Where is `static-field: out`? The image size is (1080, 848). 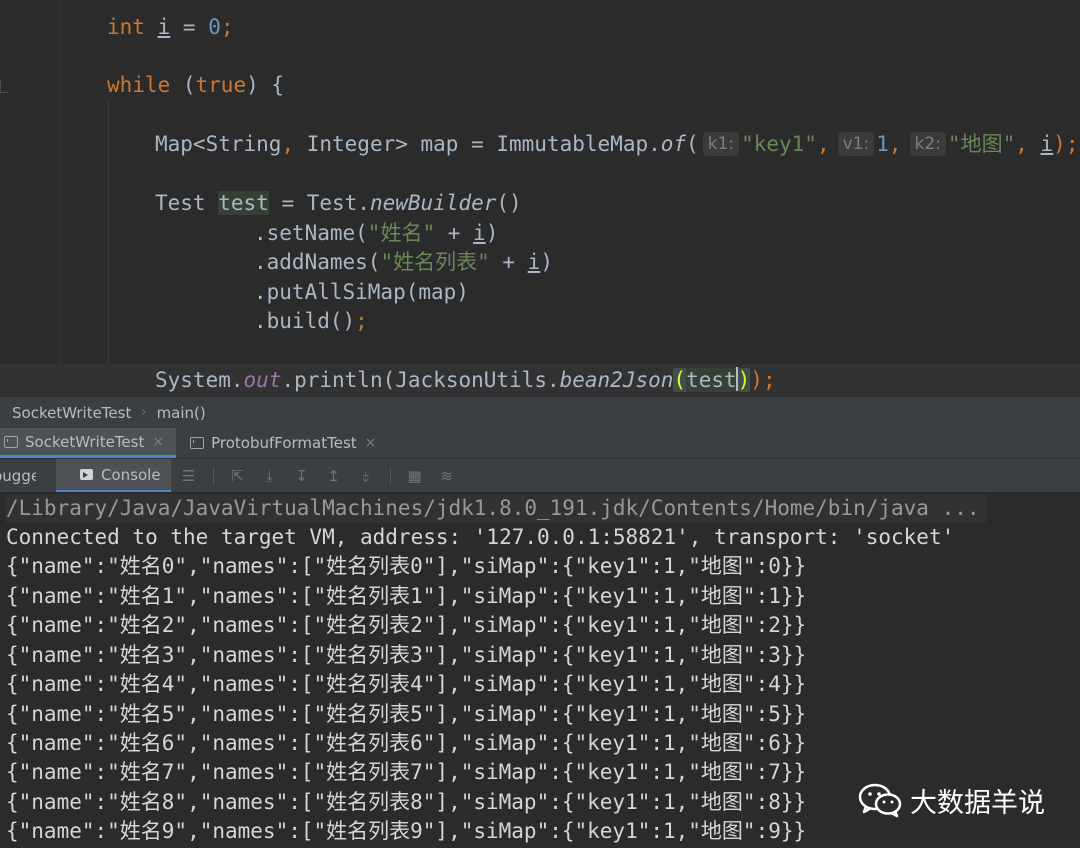 static-field: out is located at coordinates (262, 380).